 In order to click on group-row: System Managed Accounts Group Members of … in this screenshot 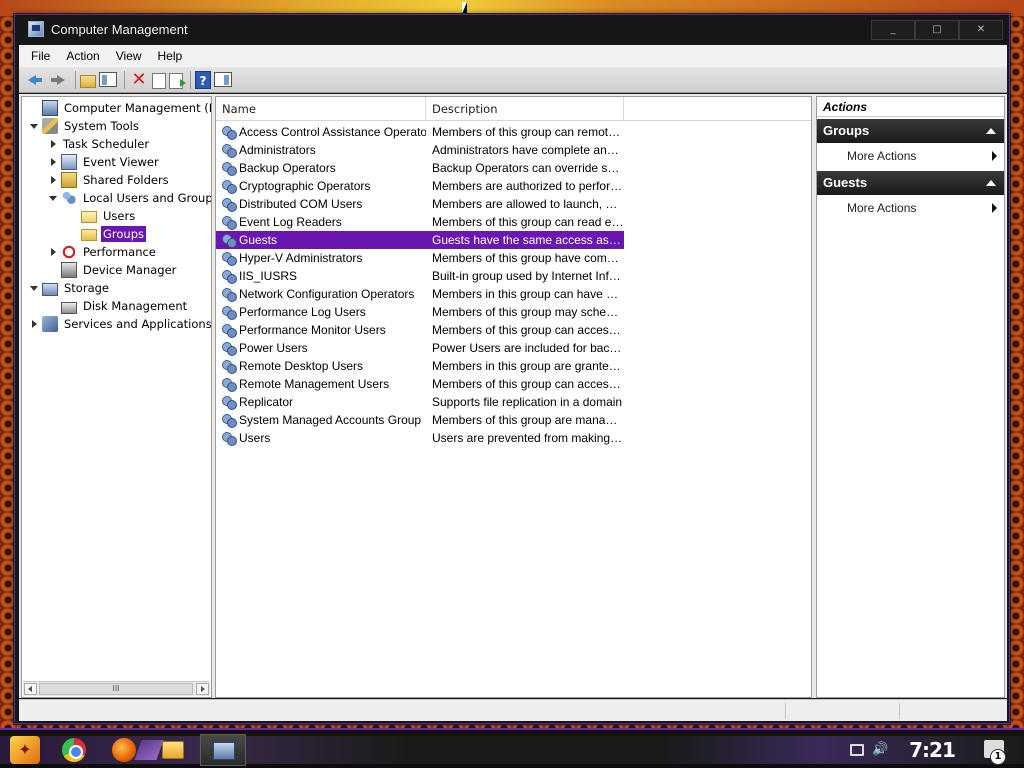, I will do `click(513, 420)`.